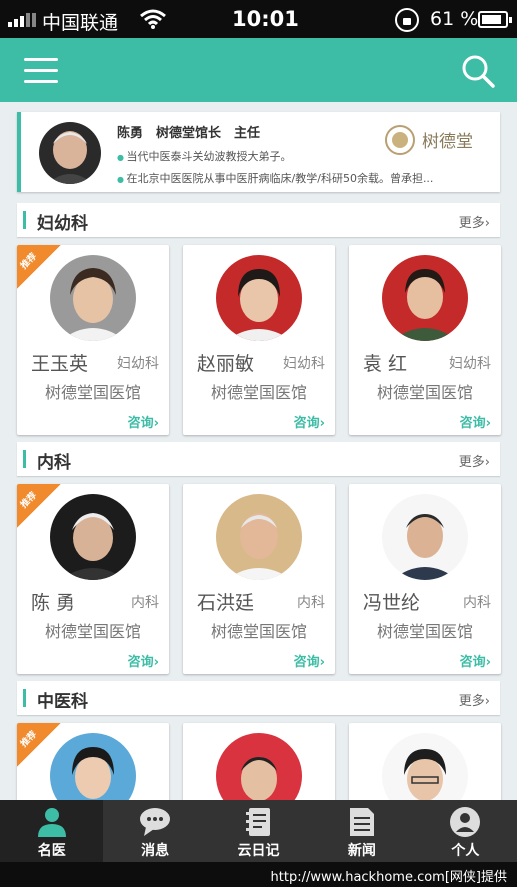 The width and height of the screenshot is (517, 887). I want to click on doctor-card: 推荐 陈 勇 内科 树德堂国医馆 咨询›, so click(93, 579).